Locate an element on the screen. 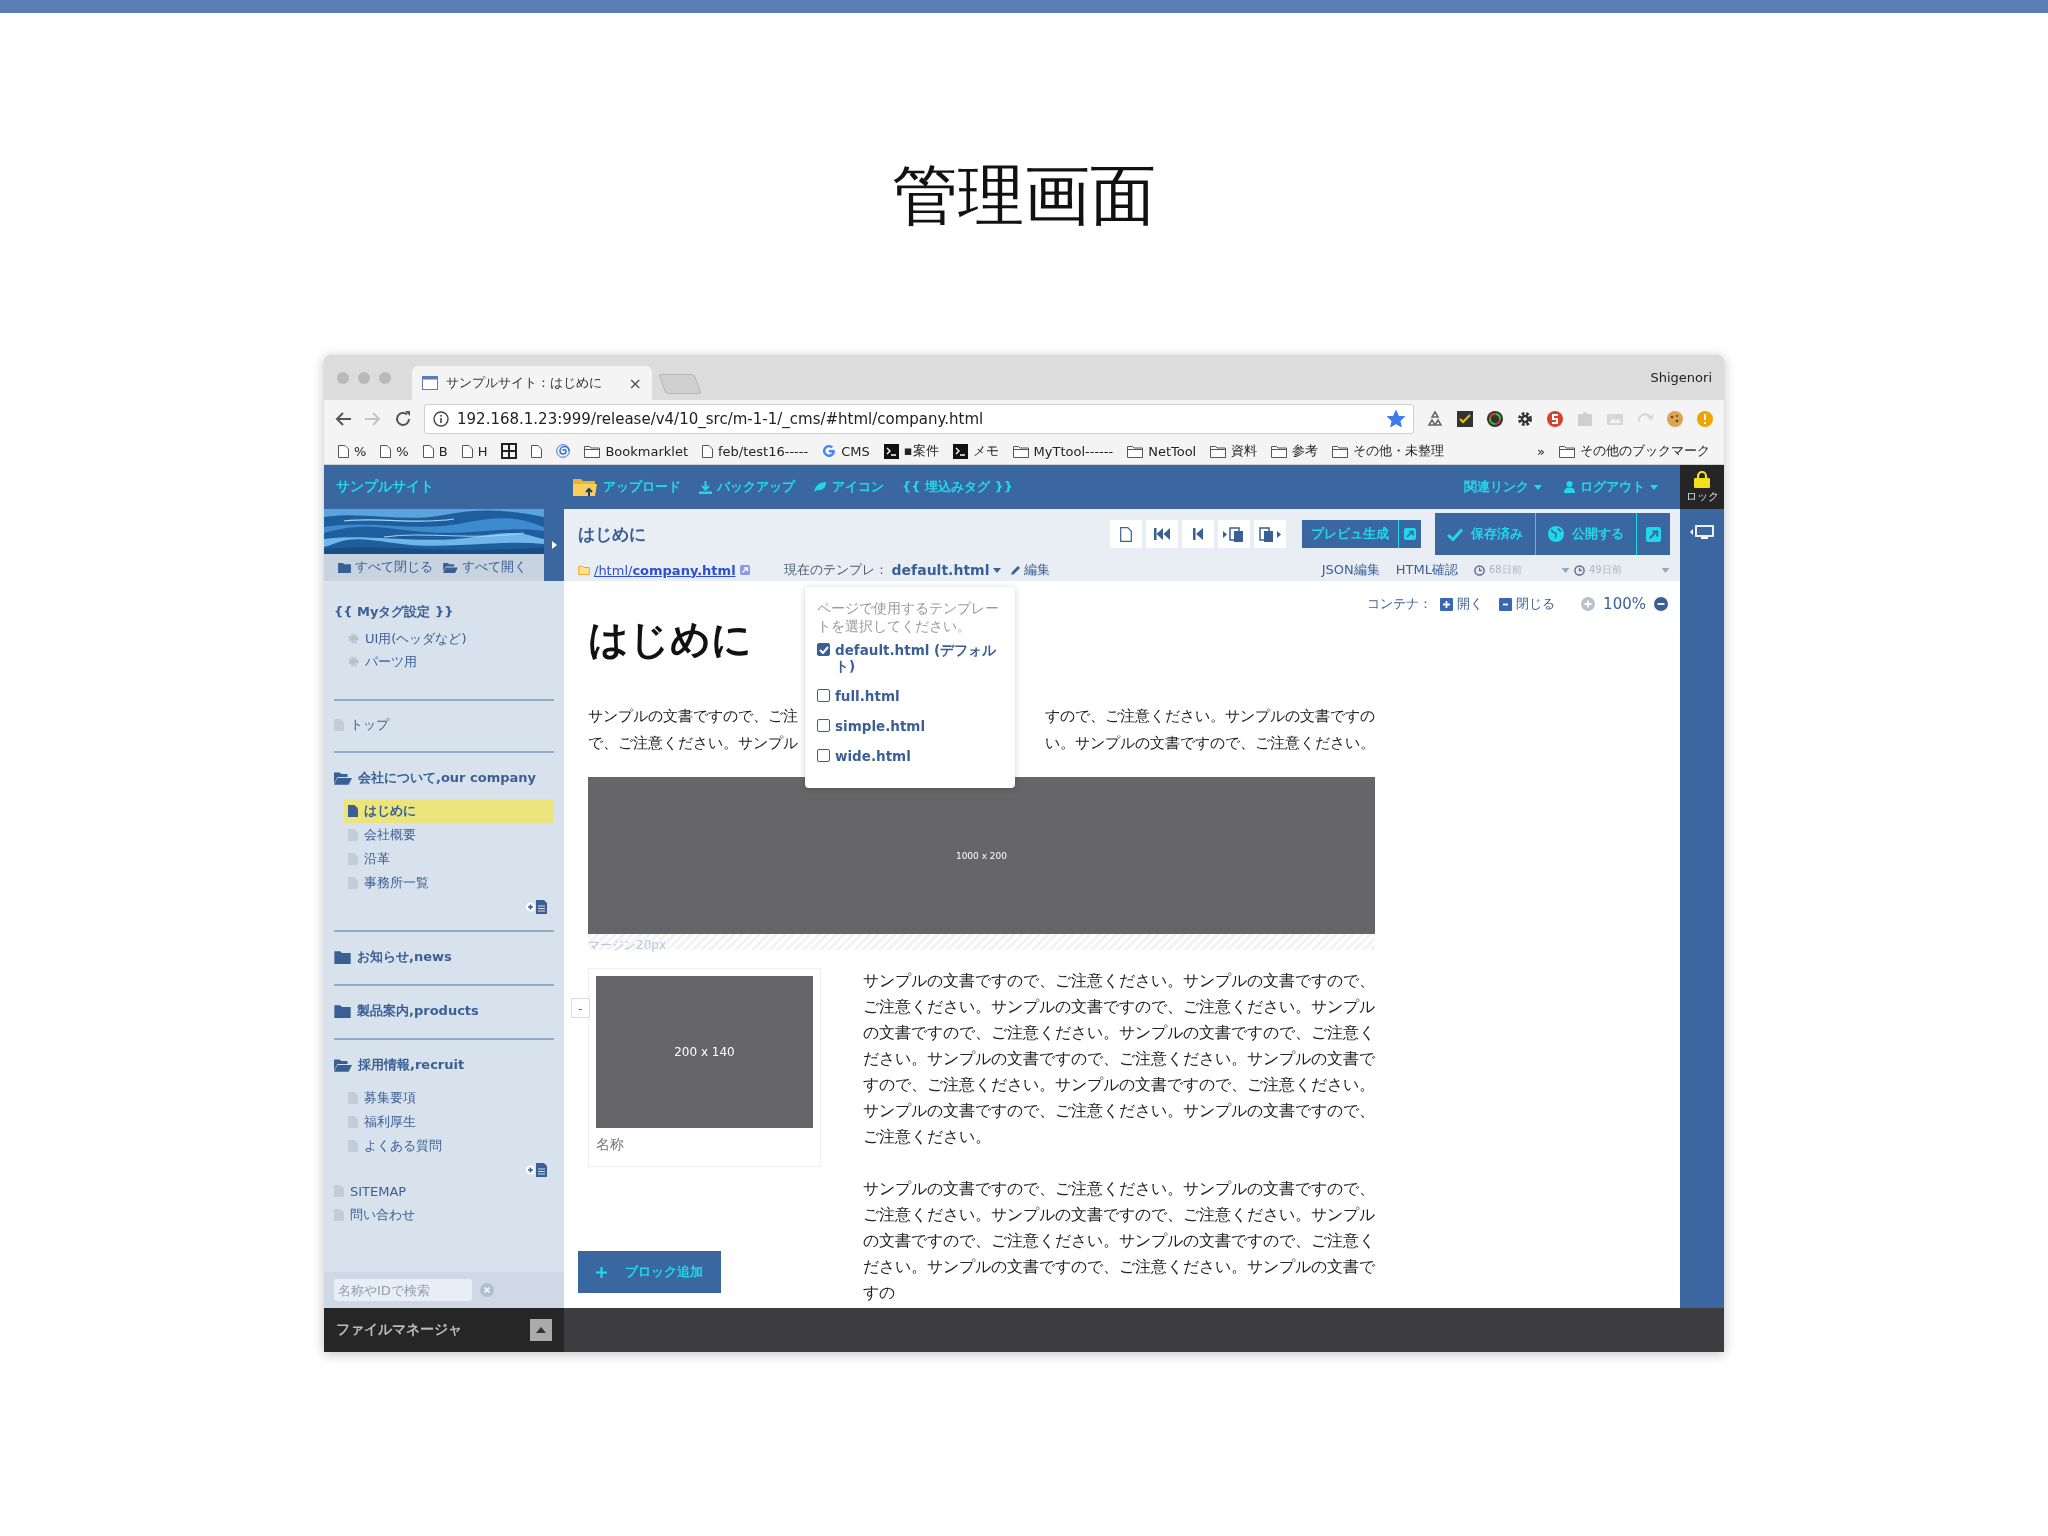 The image size is (2048, 1536). move-in-button is located at coordinates (1234, 534).